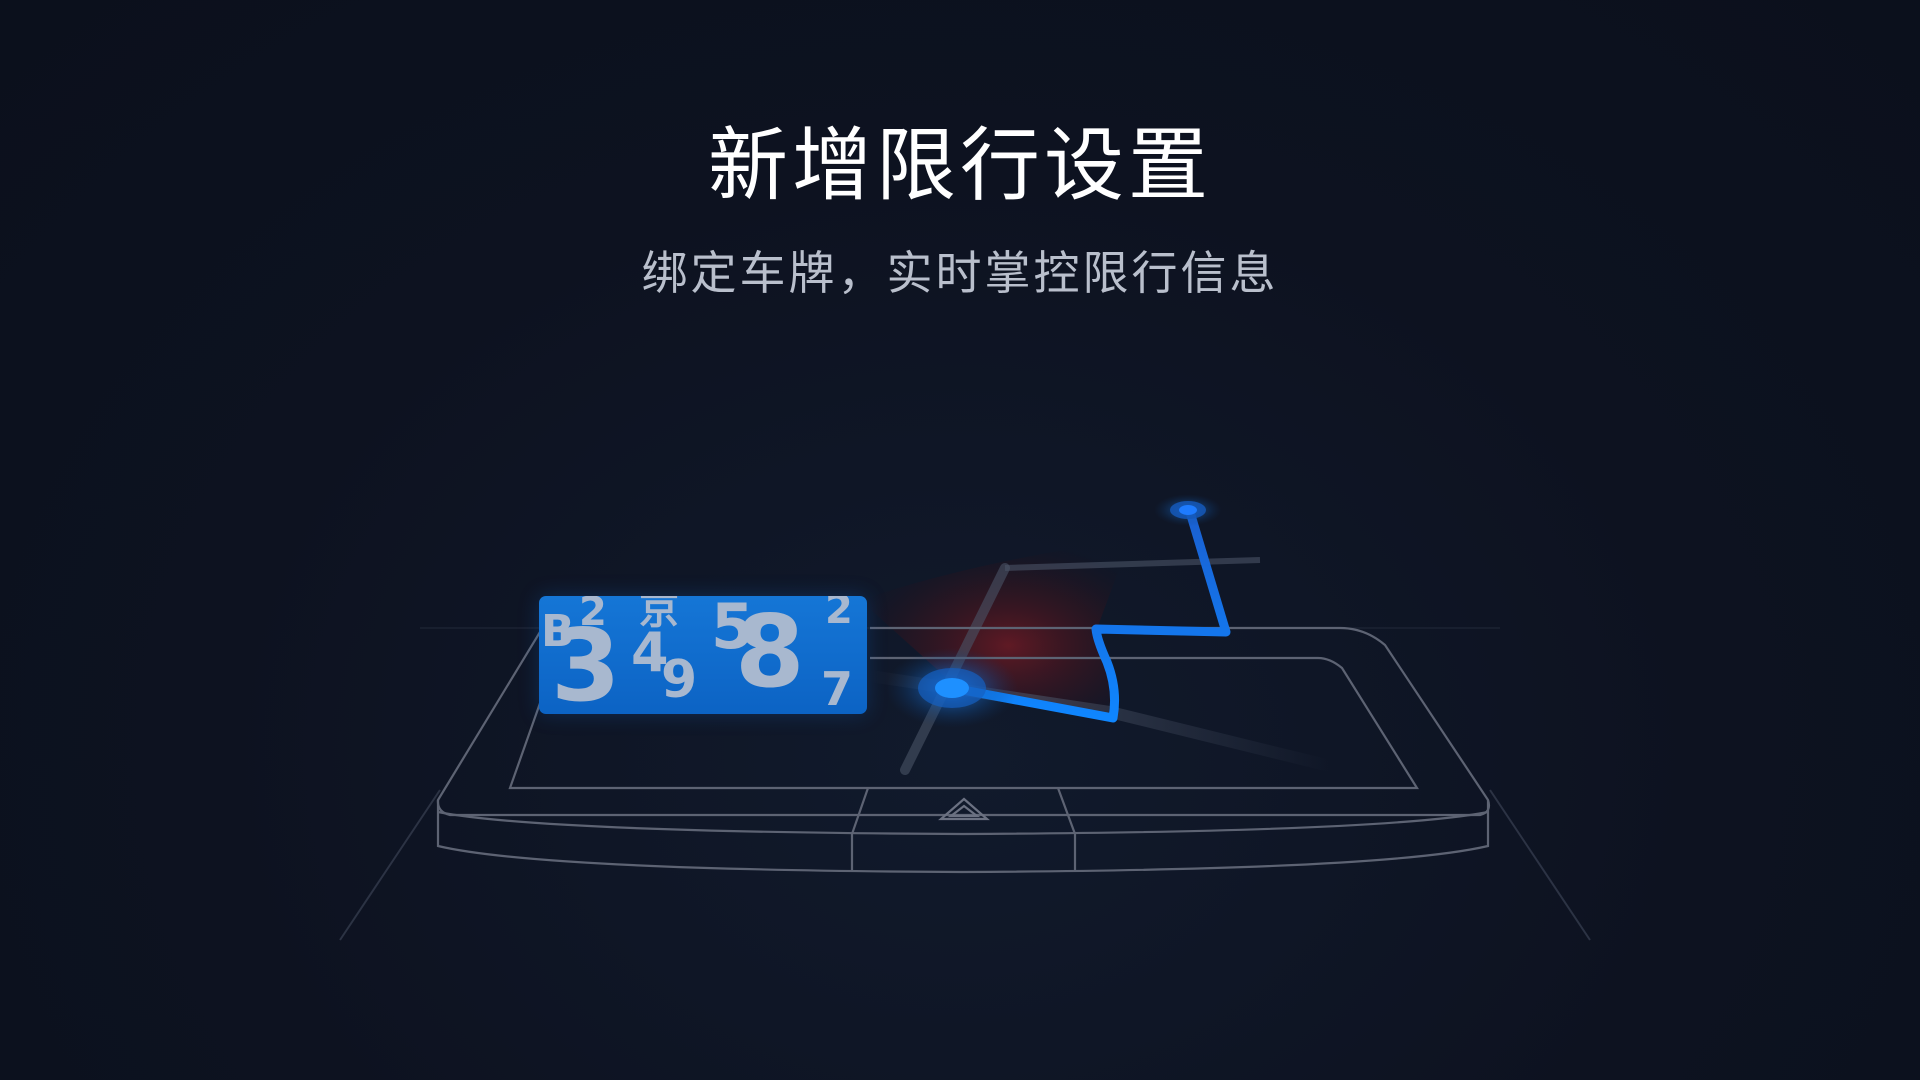 Image resolution: width=1920 pixels, height=1080 pixels. What do you see at coordinates (952, 688) in the screenshot?
I see `location-pin-icon` at bounding box center [952, 688].